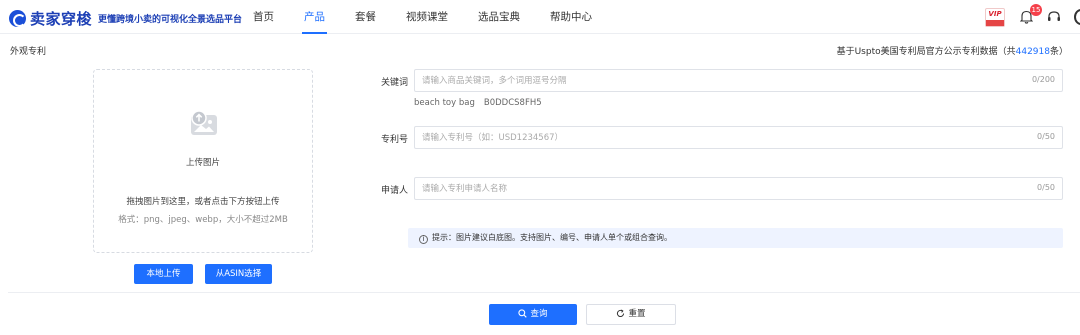 The height and width of the screenshot is (335, 1080). I want to click on patent-number-input, so click(715, 137).